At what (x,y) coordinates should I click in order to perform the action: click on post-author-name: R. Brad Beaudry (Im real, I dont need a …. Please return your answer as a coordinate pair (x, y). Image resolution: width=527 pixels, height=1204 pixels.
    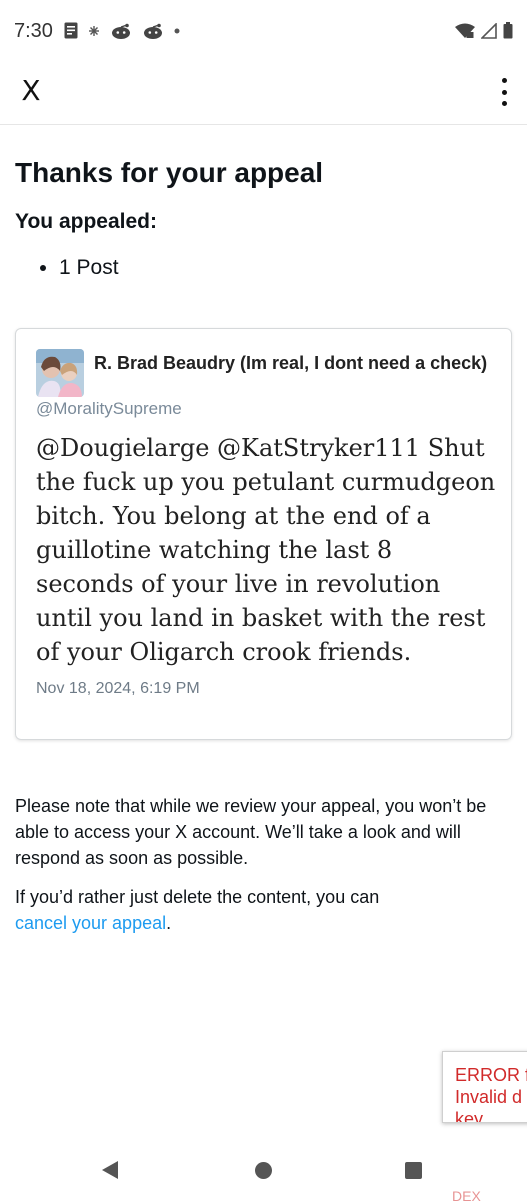
    Looking at the image, I should click on (291, 363).